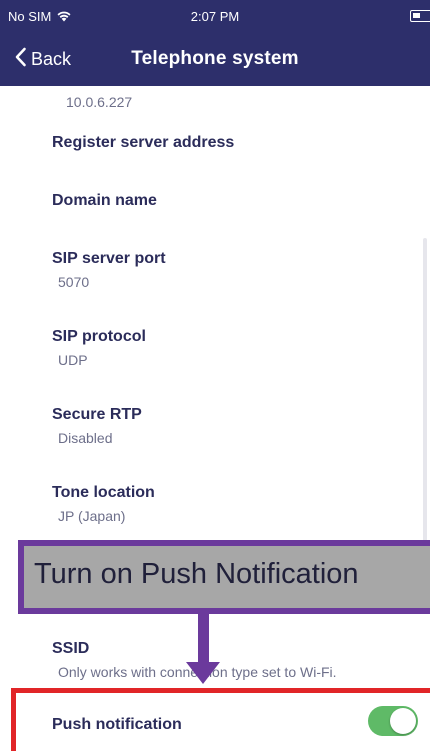 The height and width of the screenshot is (751, 430). What do you see at coordinates (203, 640) in the screenshot?
I see `annotation-arrow-shaft` at bounding box center [203, 640].